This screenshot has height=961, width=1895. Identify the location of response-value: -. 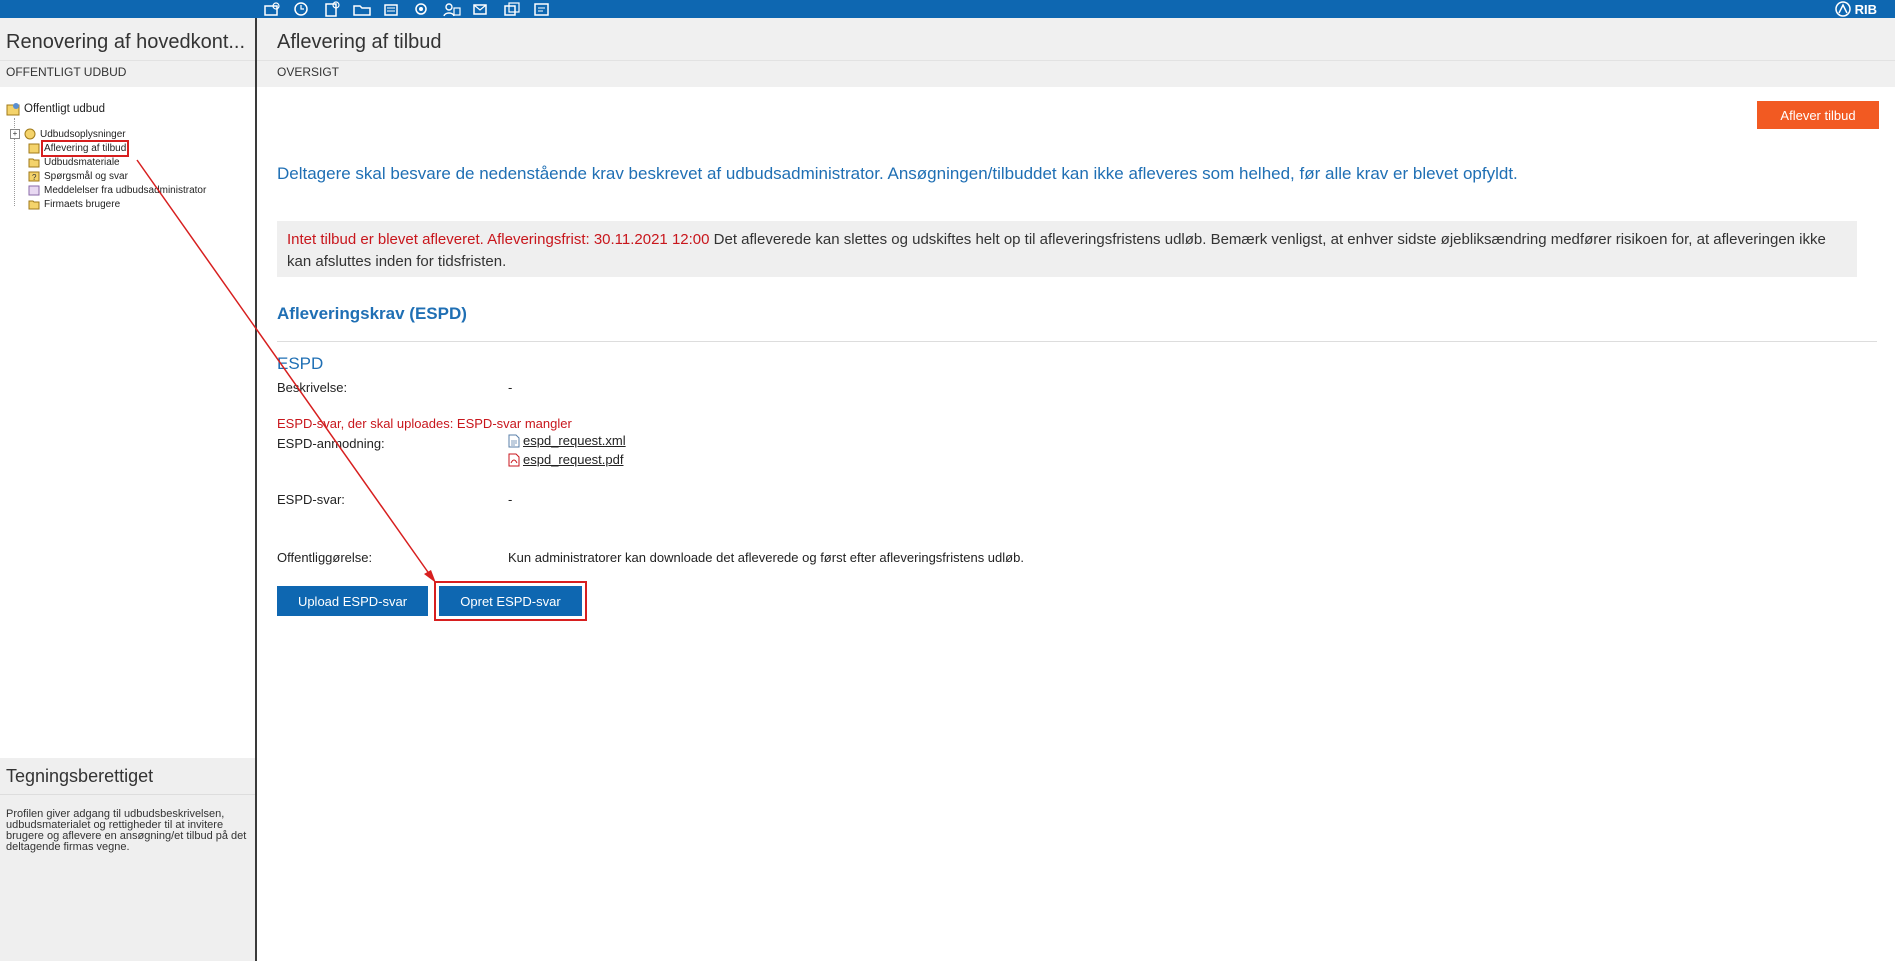
(510, 499).